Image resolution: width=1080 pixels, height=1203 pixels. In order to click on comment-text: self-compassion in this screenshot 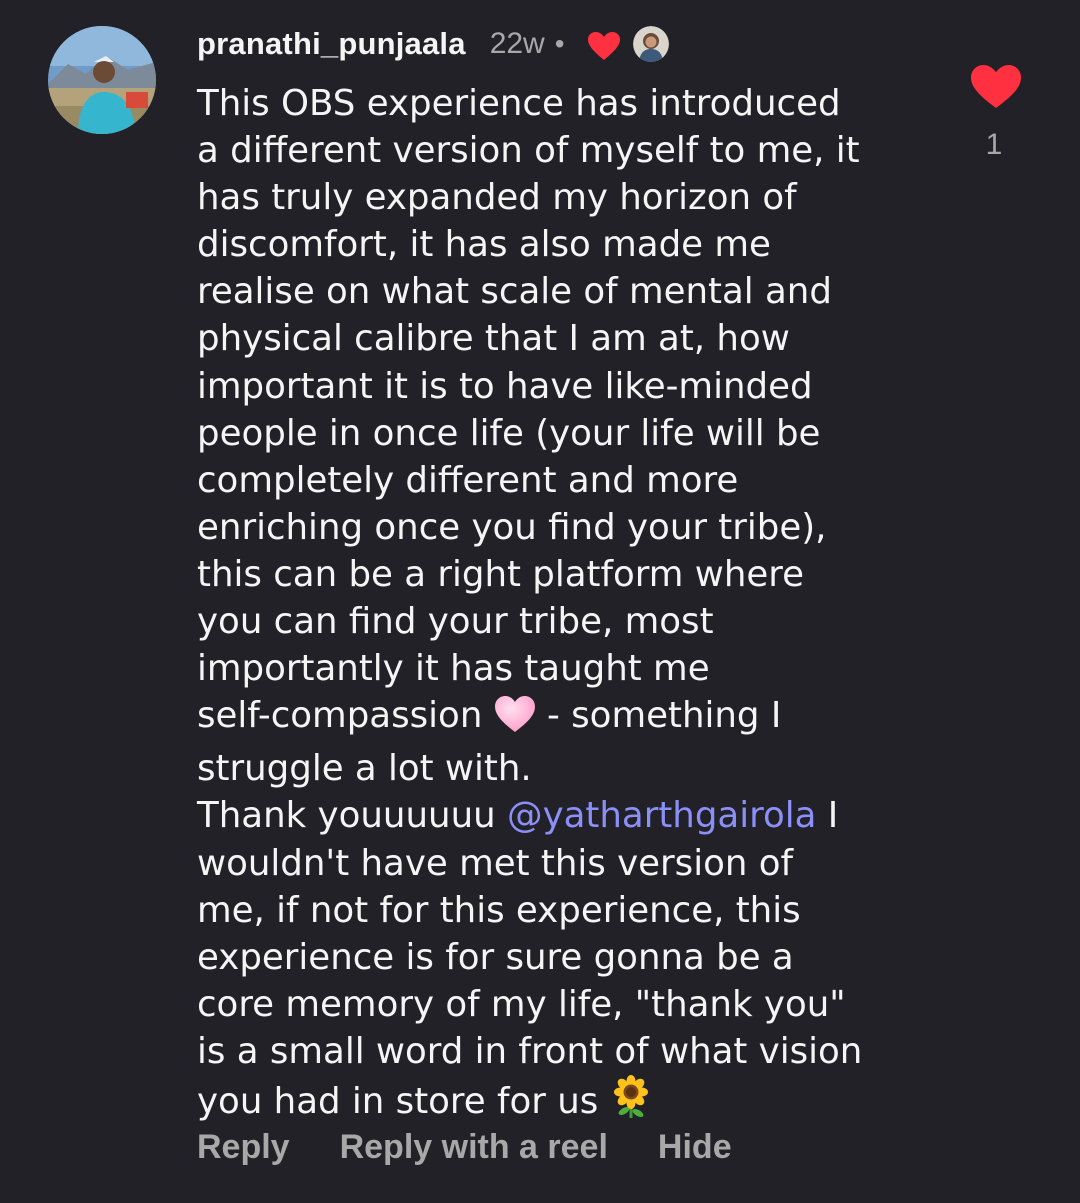, I will do `click(345, 716)`.